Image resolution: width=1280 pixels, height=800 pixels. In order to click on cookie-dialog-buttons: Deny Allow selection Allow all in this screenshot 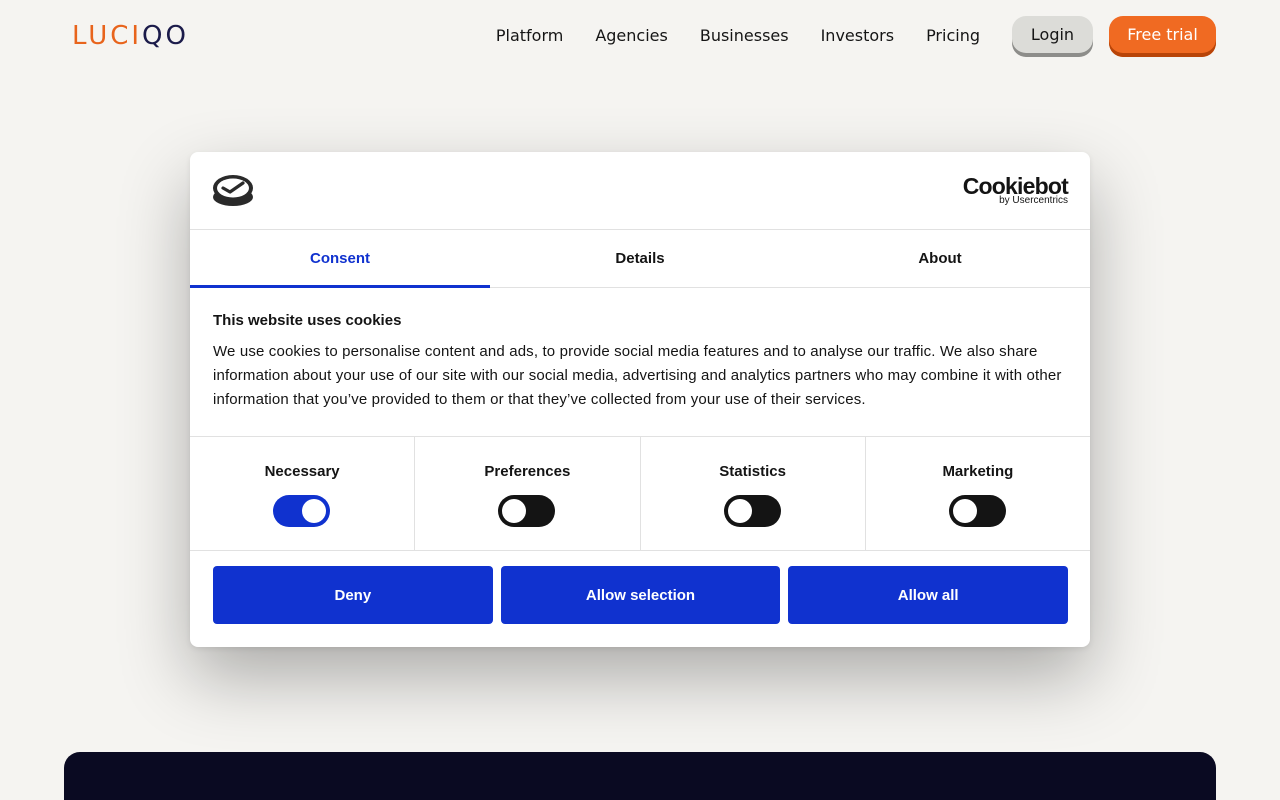, I will do `click(641, 595)`.